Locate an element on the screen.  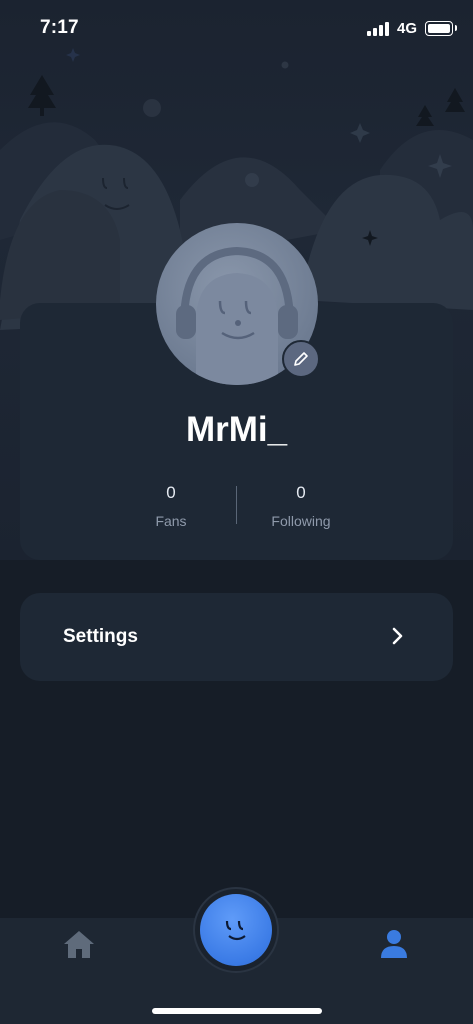
center-mood-button is located at coordinates (236, 930).